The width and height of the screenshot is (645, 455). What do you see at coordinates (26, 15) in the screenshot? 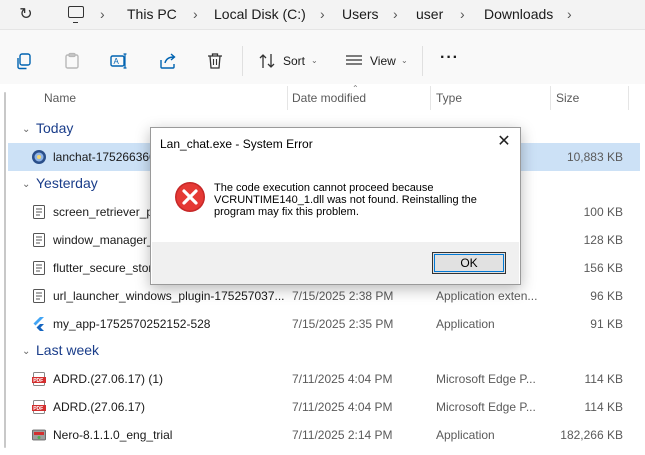
I see `refresh-icon: ↻` at bounding box center [26, 15].